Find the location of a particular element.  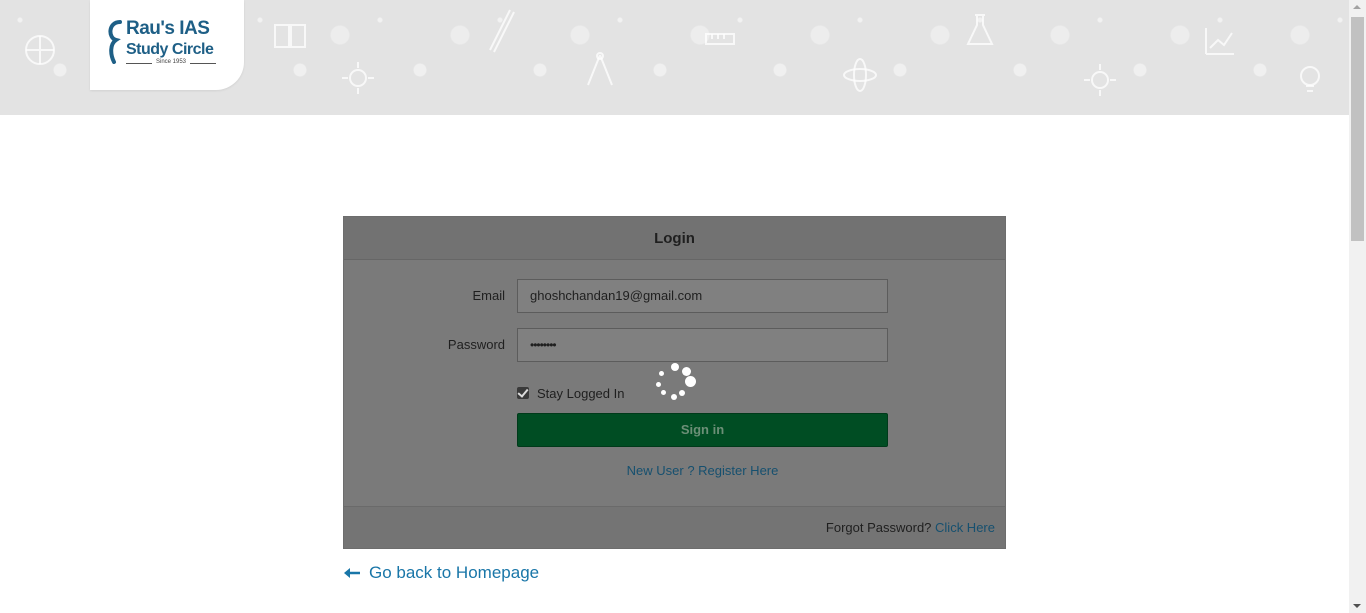

email-row: Email ghoshchandan19@gmail.com is located at coordinates (674, 296).